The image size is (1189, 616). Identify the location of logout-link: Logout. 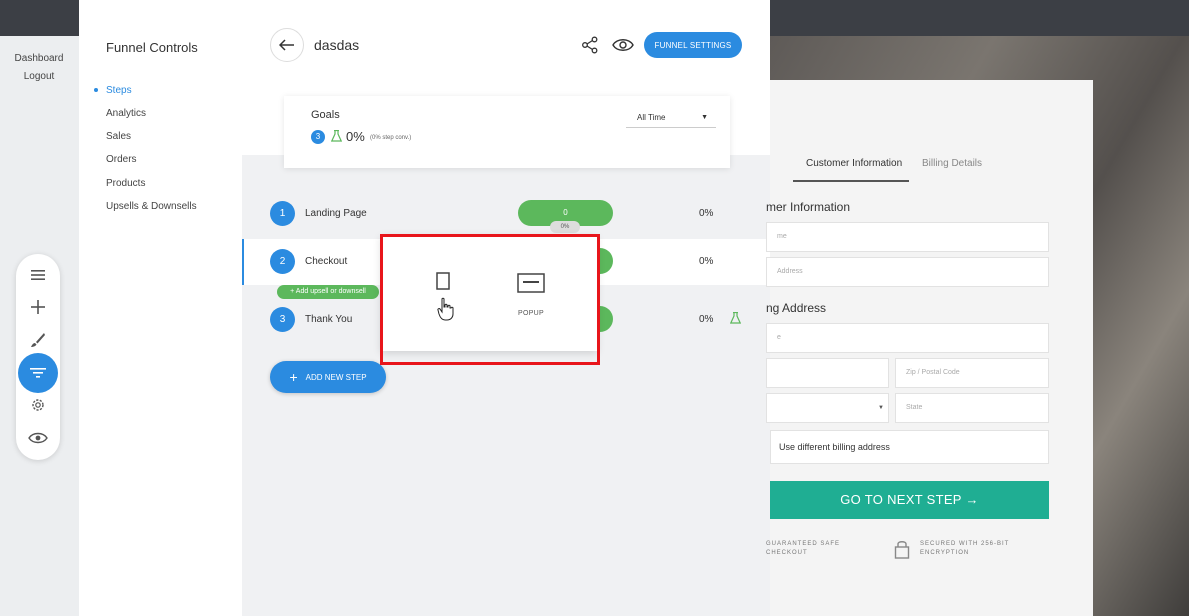
(39, 77).